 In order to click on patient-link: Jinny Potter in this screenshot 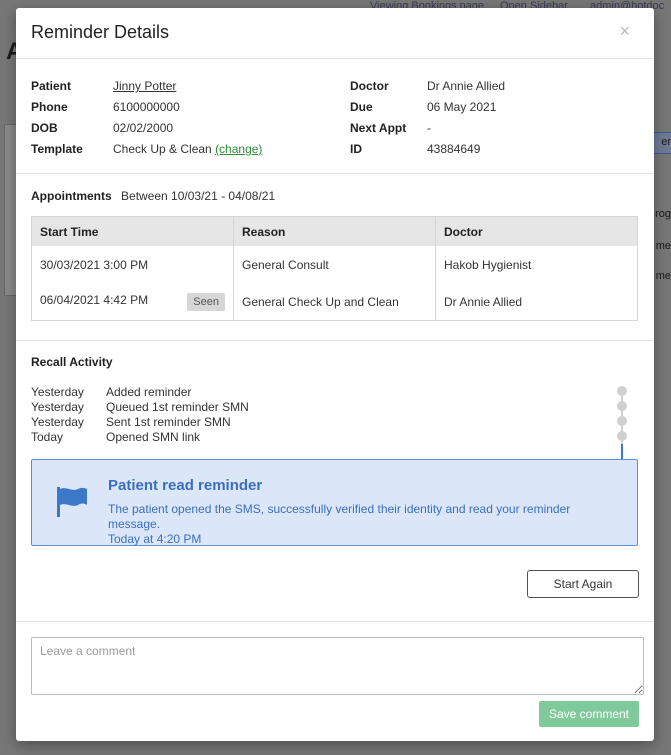, I will do `click(144, 86)`.